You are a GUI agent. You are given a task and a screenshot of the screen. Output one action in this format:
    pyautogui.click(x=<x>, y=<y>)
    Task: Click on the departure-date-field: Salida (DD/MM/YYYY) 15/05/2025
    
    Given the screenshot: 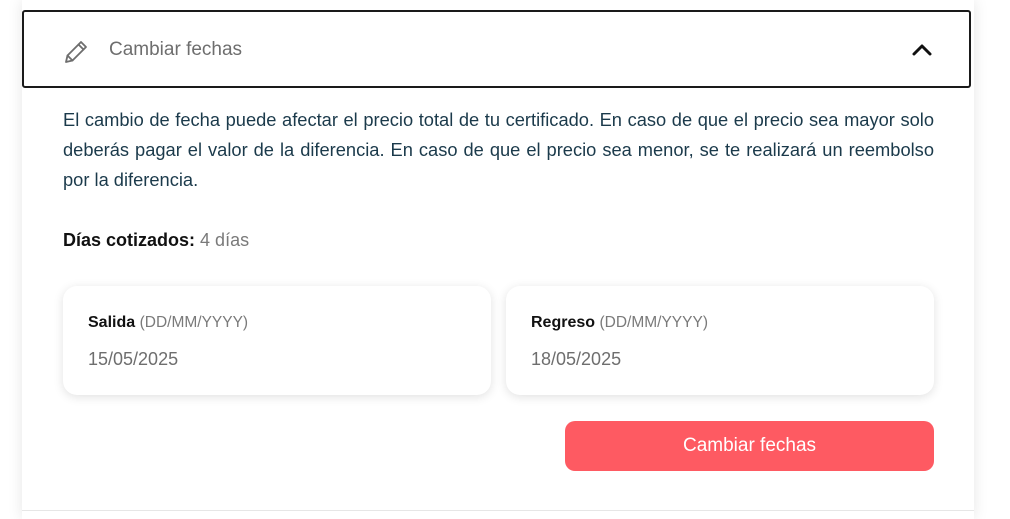 What is the action you would take?
    pyautogui.click(x=277, y=340)
    